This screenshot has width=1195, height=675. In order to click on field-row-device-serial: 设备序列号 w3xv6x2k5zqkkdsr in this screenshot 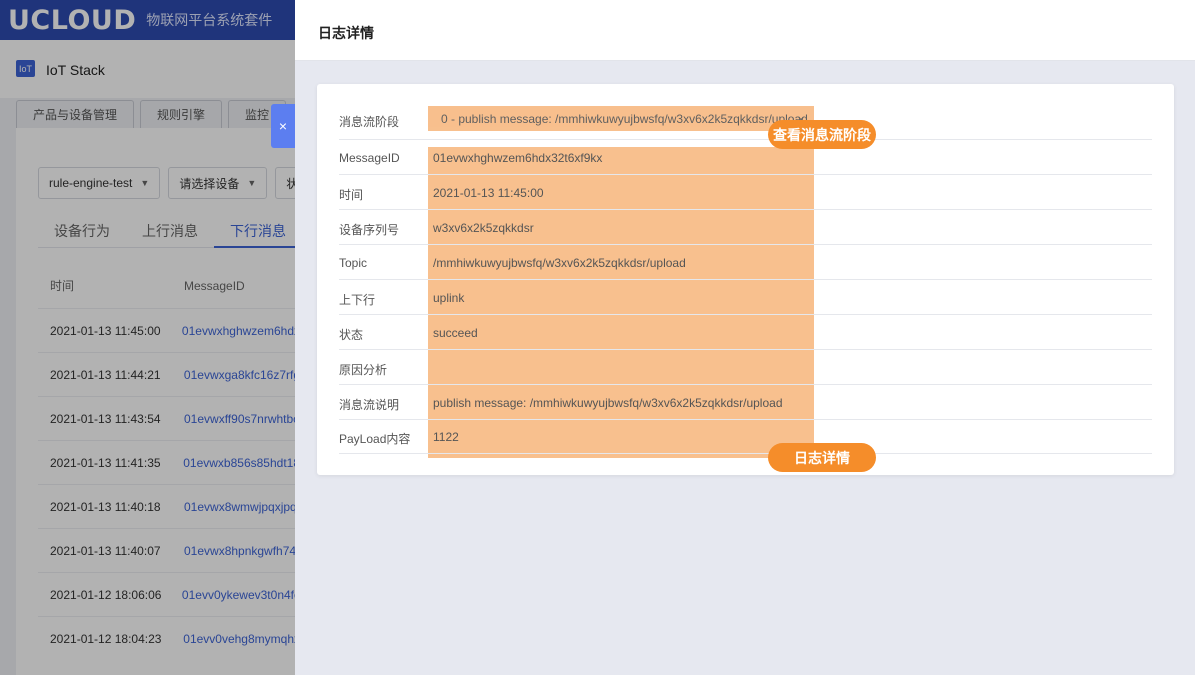, I will do `click(745, 227)`.